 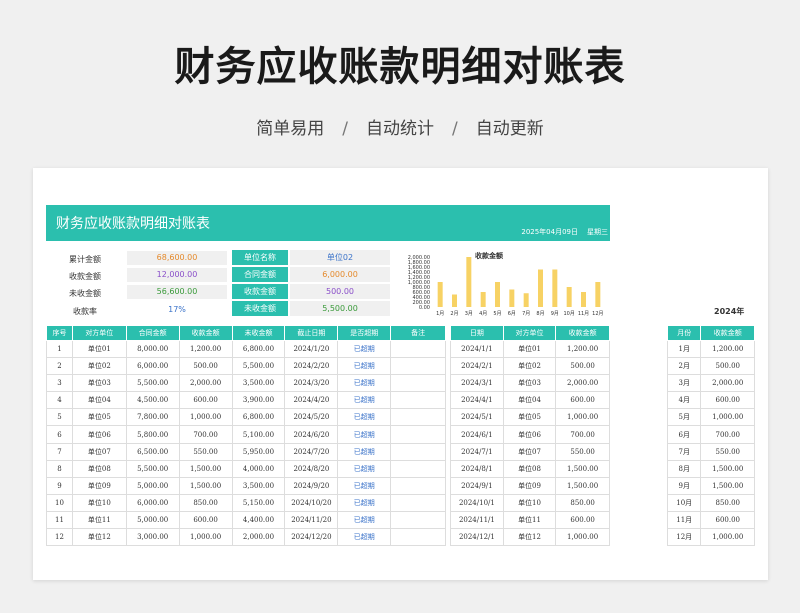 I want to click on table-cell: 4,000.00, so click(x=258, y=468).